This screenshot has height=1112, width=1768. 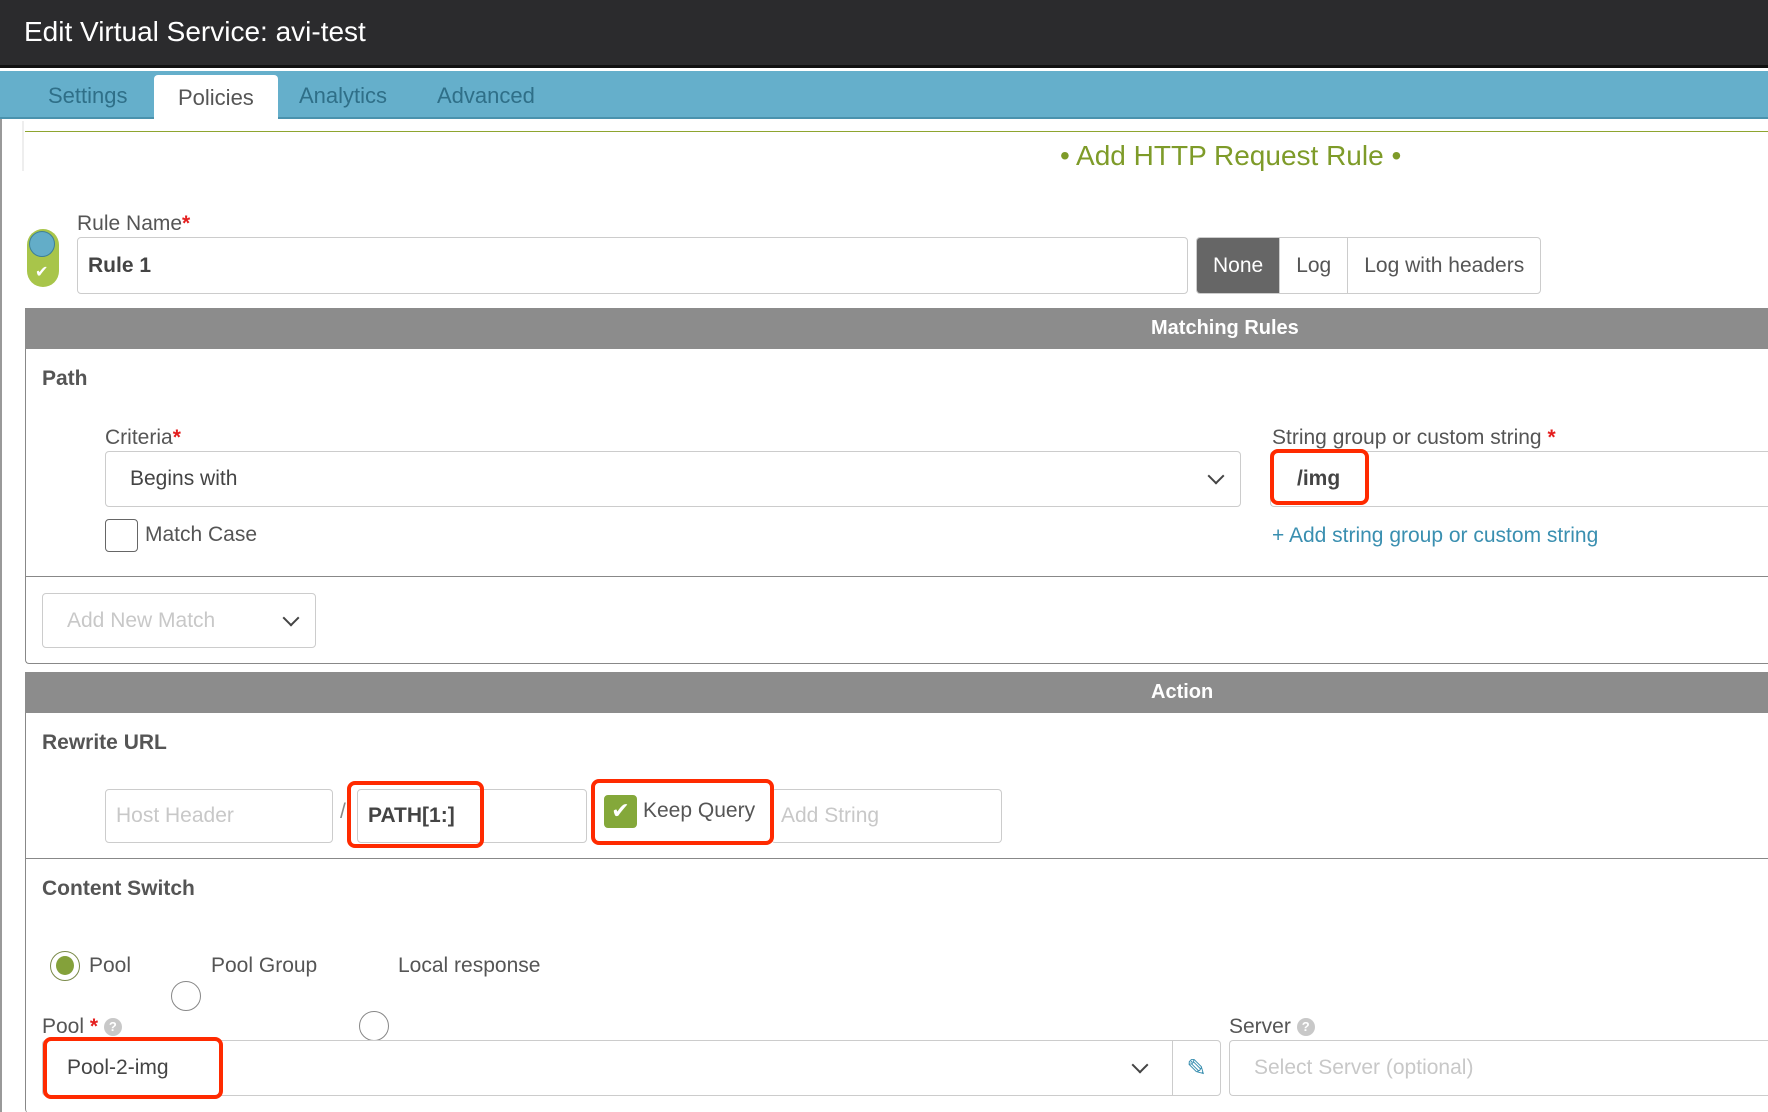 I want to click on rewrite-url-heading: Rewrite URL, so click(x=104, y=742).